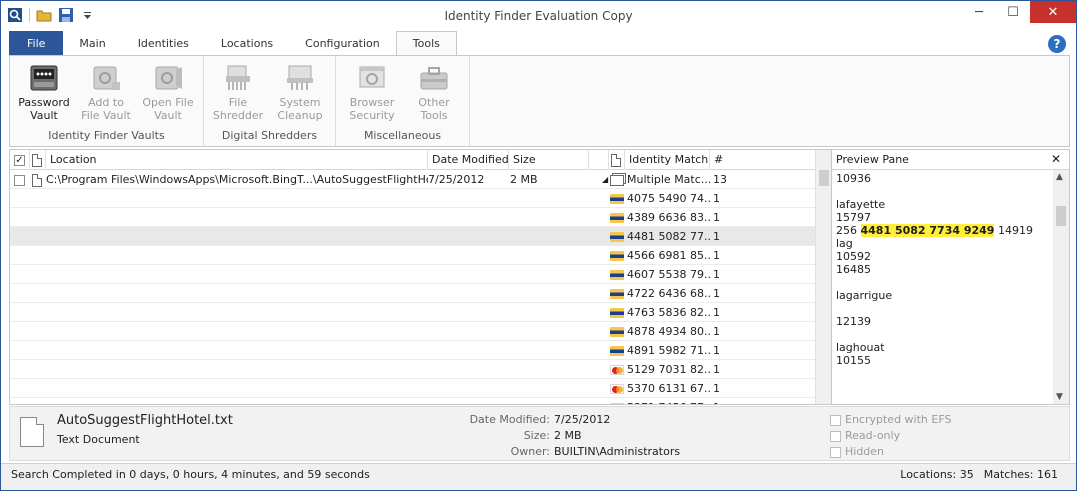 The height and width of the screenshot is (491, 1077). Describe the element at coordinates (412, 388) in the screenshot. I see `match-row: 5370 6131 67... 1` at that location.